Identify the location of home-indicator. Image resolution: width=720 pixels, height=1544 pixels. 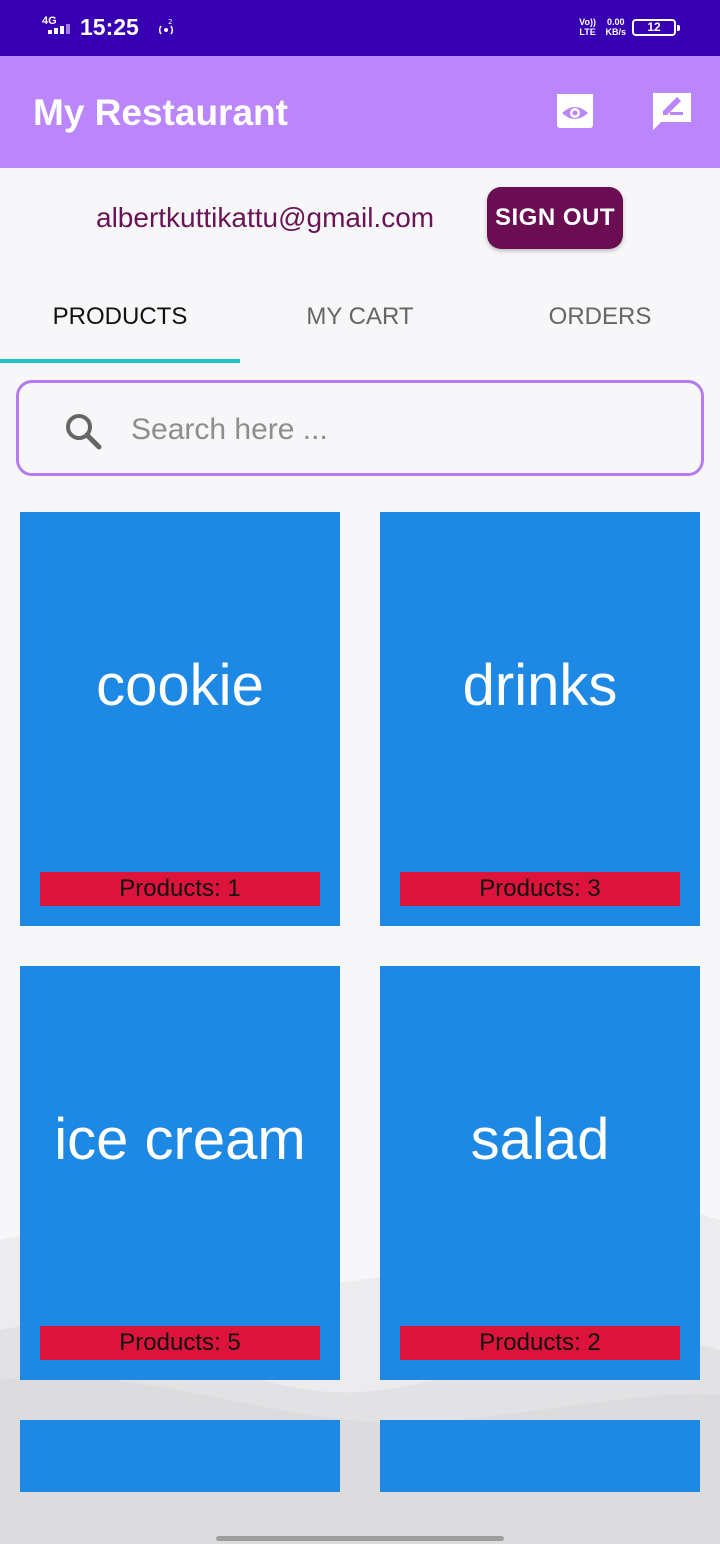
(360, 1538).